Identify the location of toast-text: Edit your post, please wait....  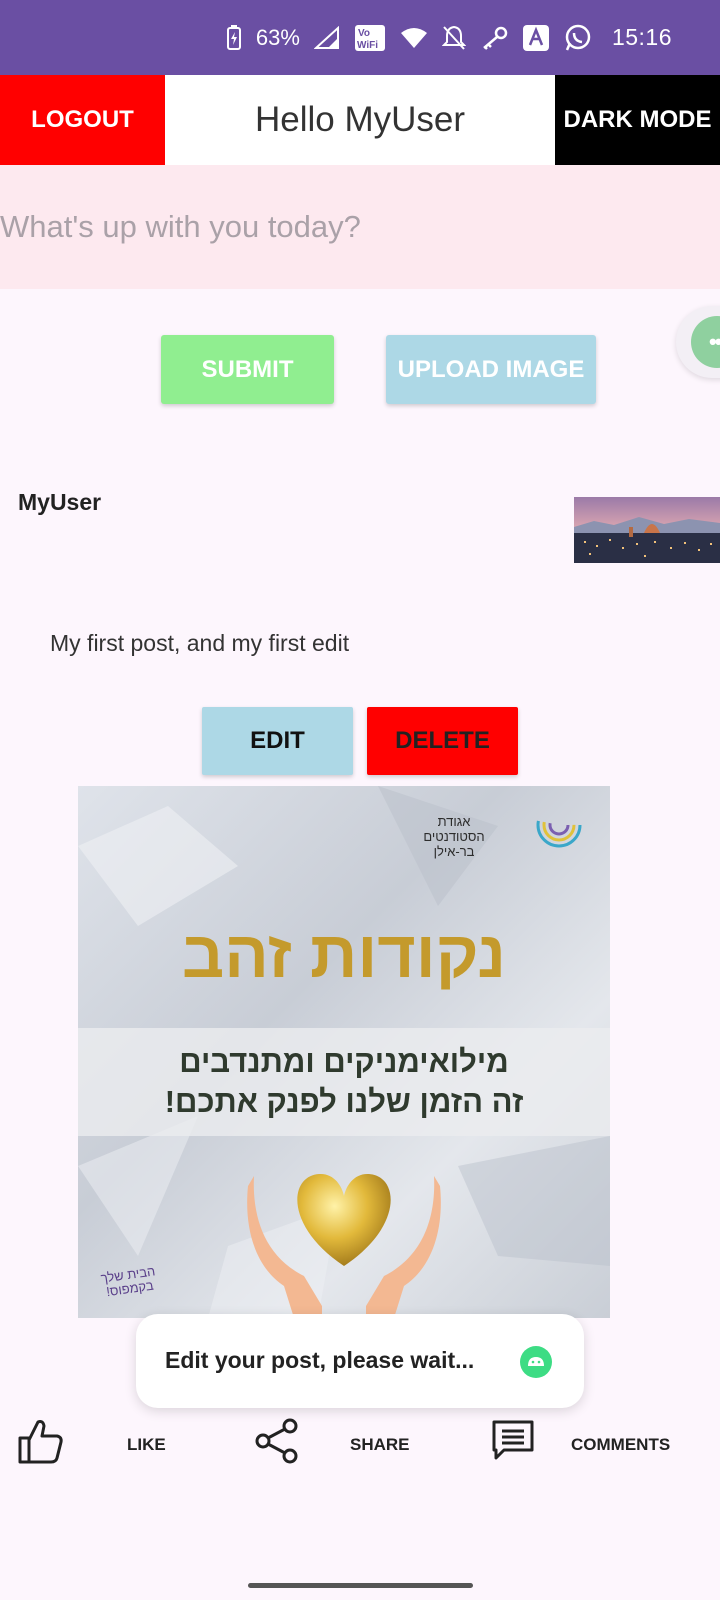
(320, 1360).